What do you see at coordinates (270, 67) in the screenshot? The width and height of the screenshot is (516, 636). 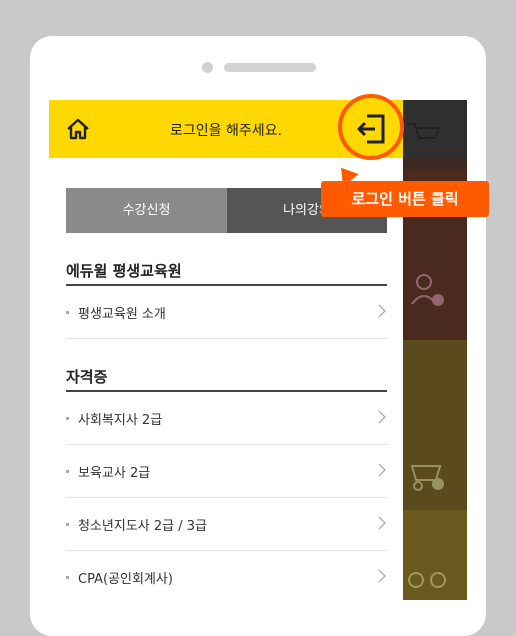 I see `phone-speaker` at bounding box center [270, 67].